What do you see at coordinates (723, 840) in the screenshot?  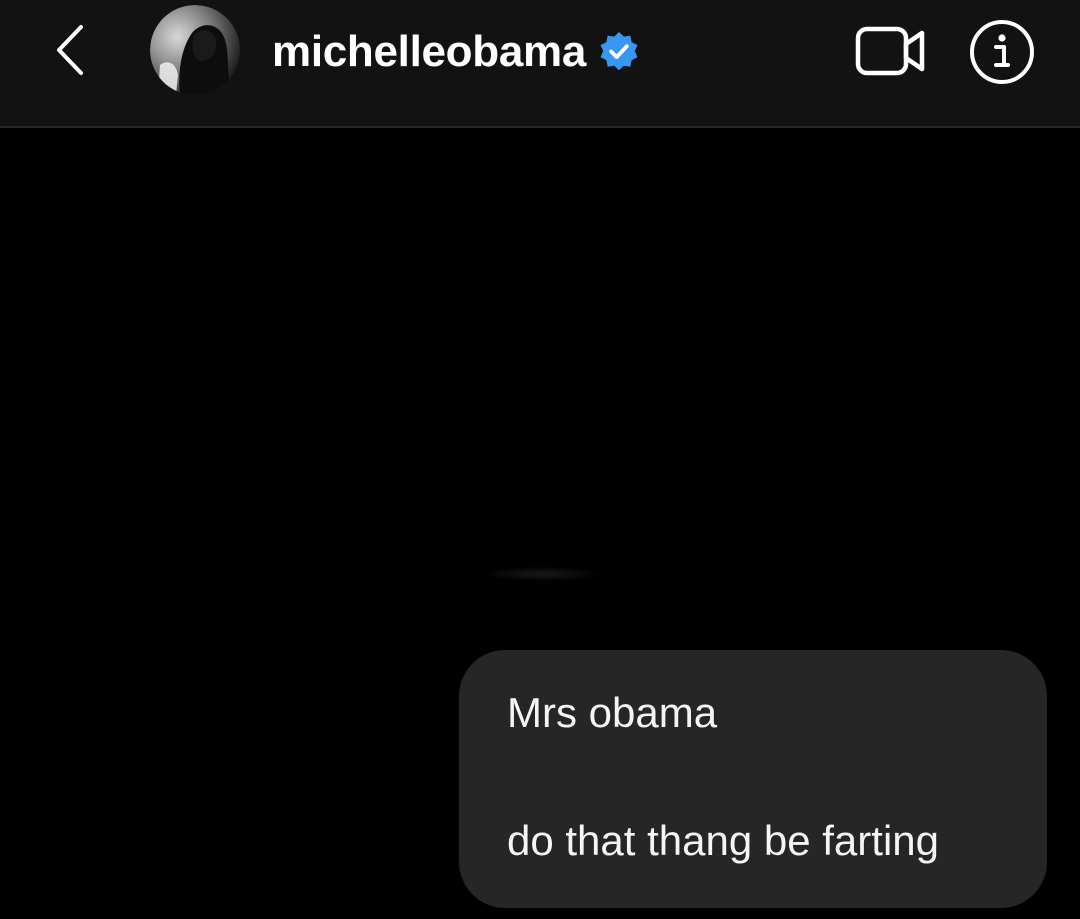 I see `message-line: do that thang be farting` at bounding box center [723, 840].